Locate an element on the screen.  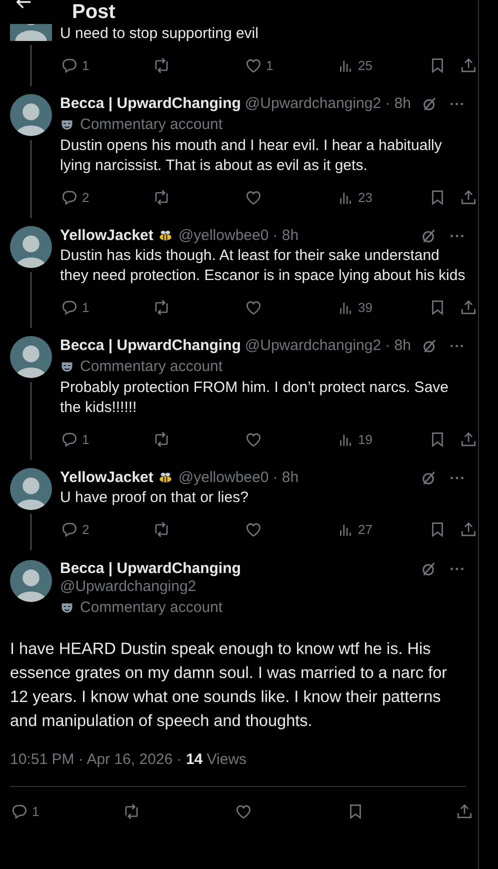
reply-text: Dustin opens his mouth and I hear evil. I hear a habitually lying narcissist. That is about as evil as it gets. is located at coordinates (251, 156).